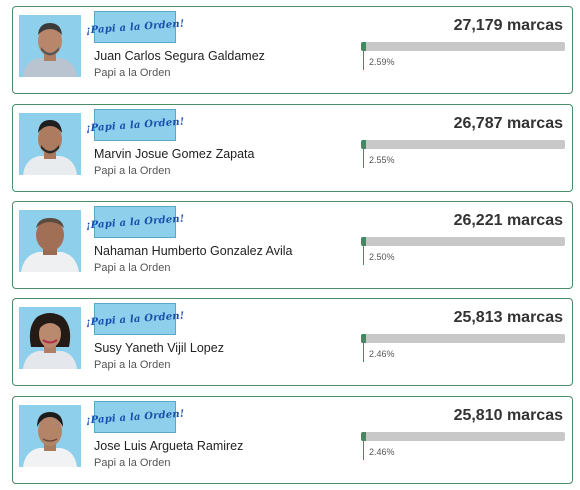  What do you see at coordinates (179, 56) in the screenshot?
I see `candidate-name: Juan Carlos Segura Galdamez` at bounding box center [179, 56].